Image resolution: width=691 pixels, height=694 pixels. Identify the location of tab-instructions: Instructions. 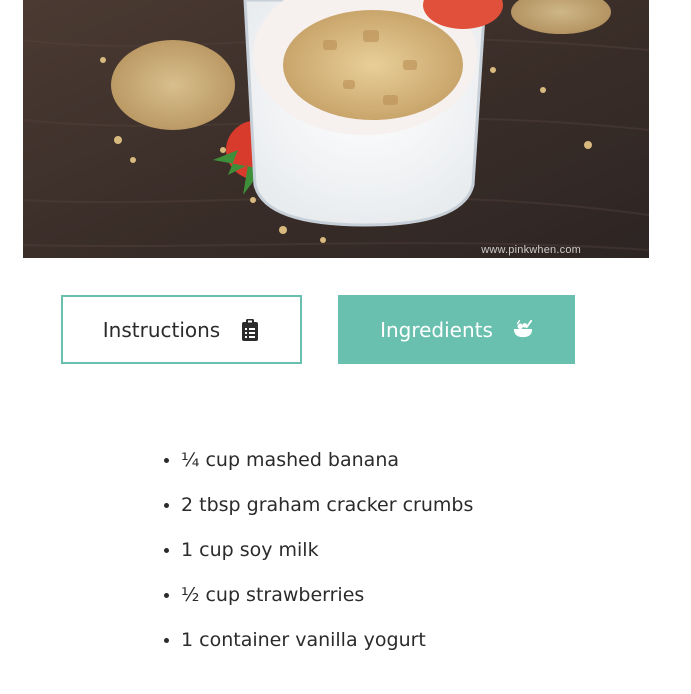
(181, 329).